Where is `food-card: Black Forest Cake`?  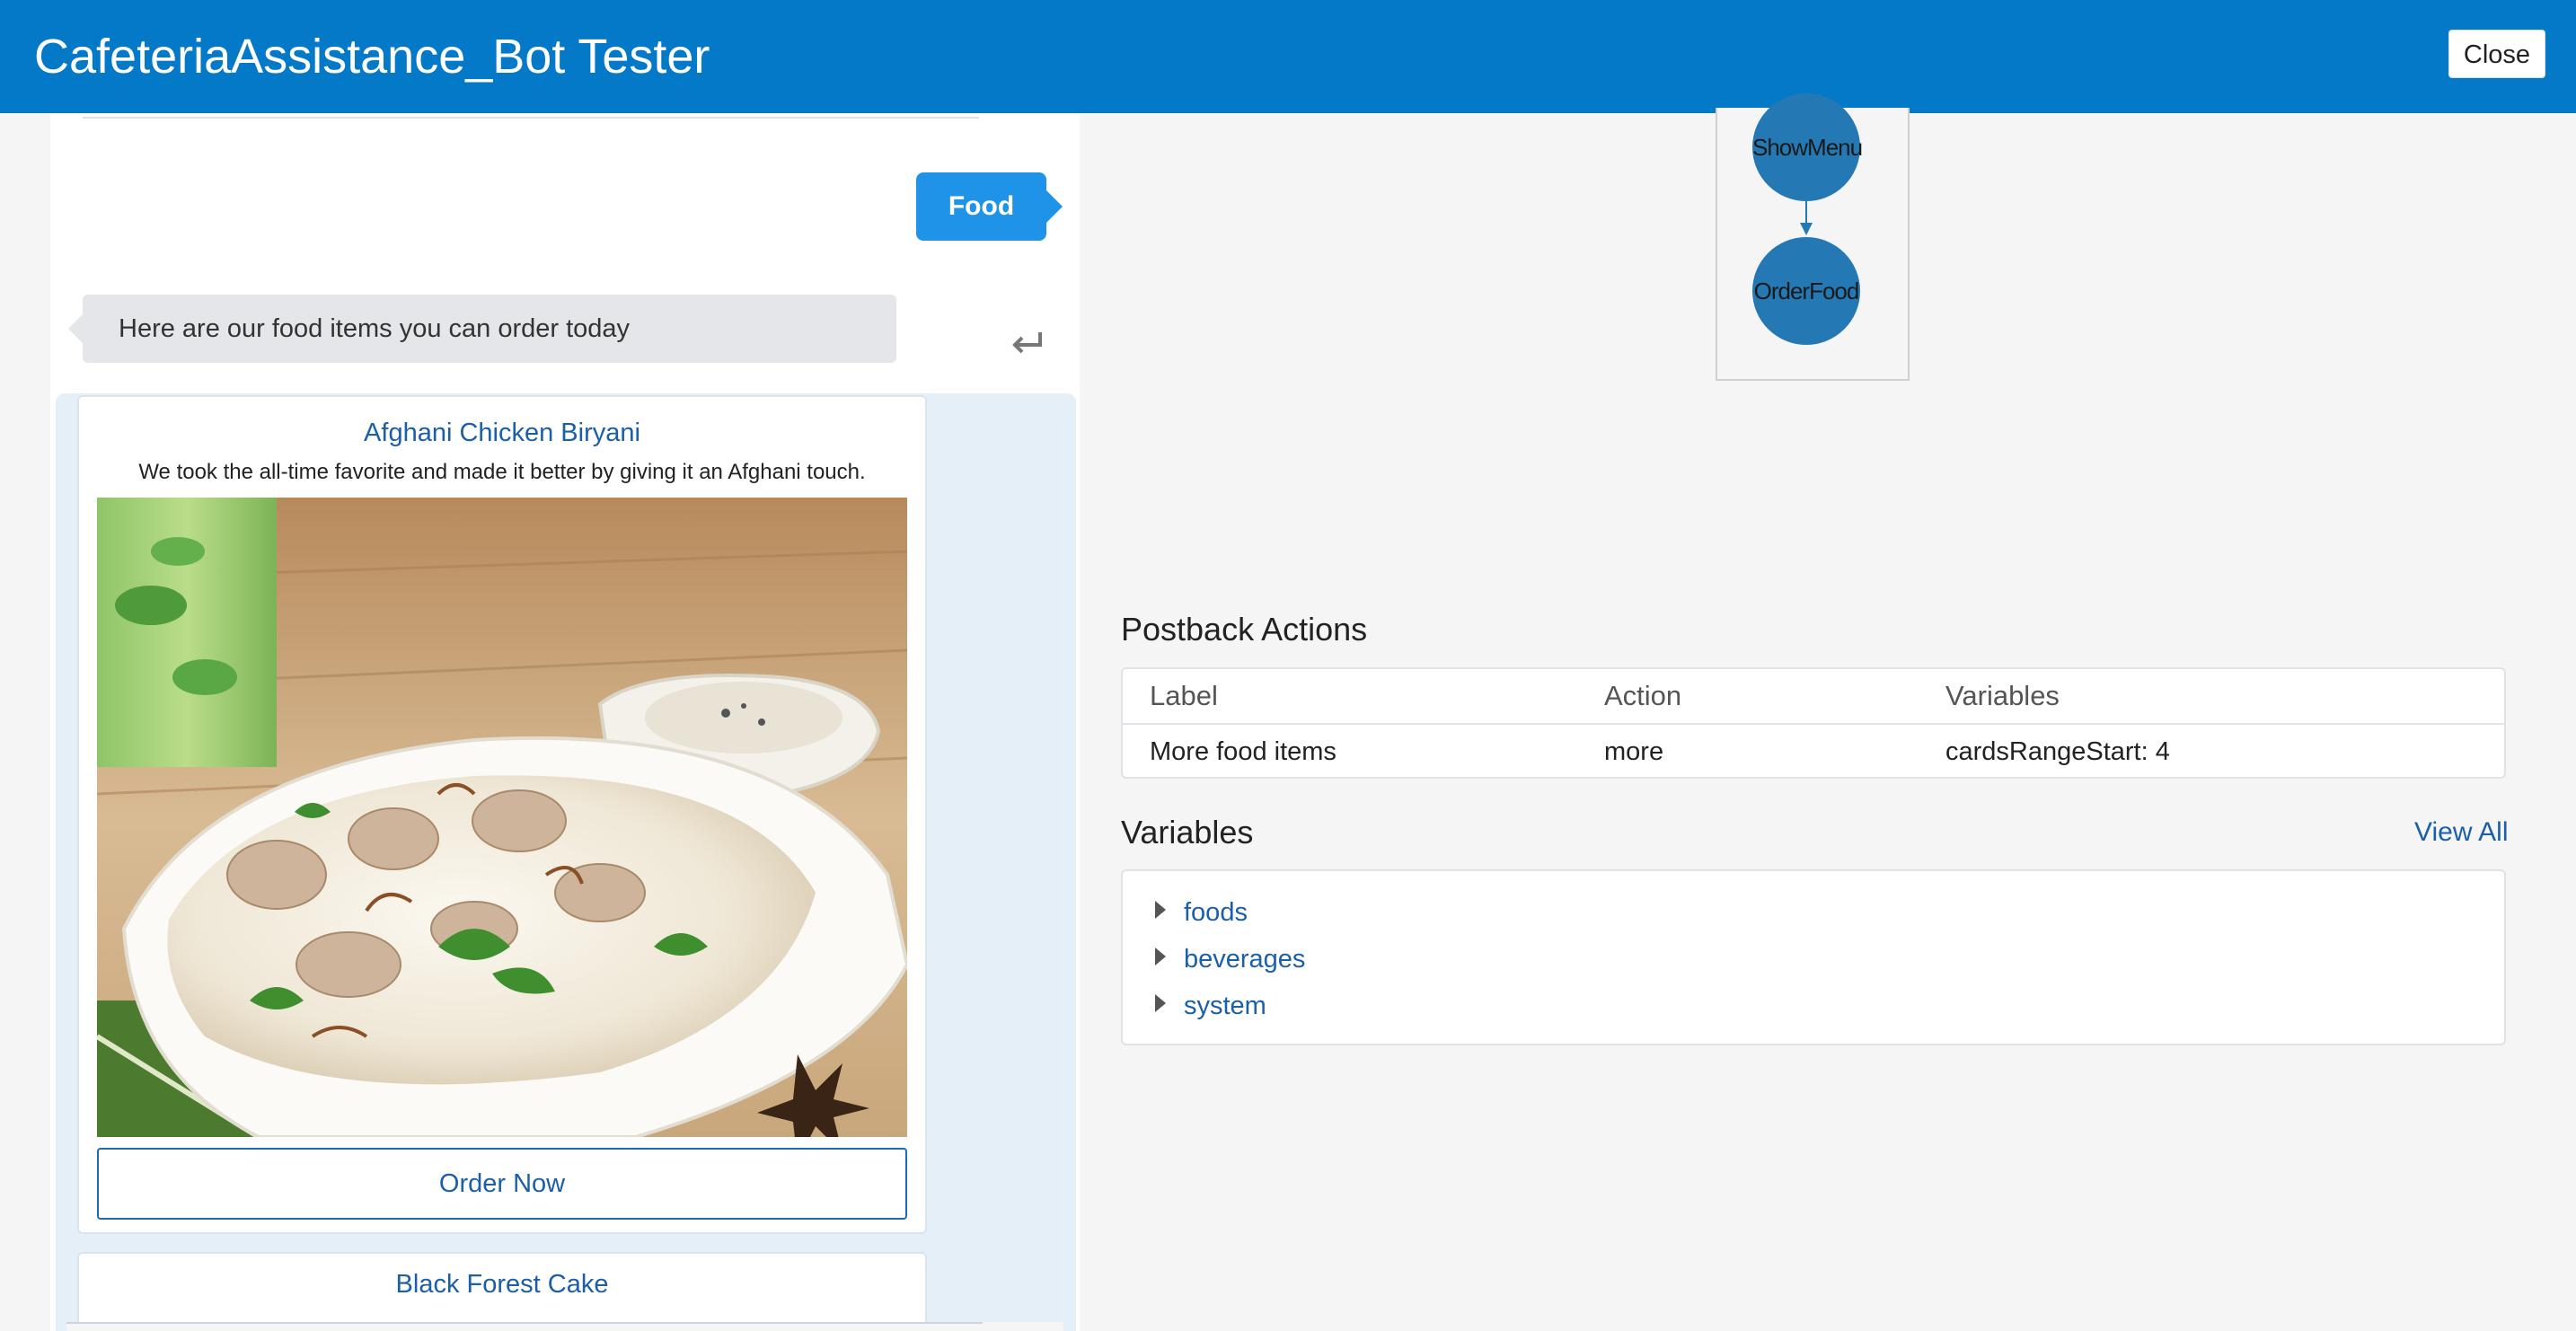
food-card: Black Forest Cake is located at coordinates (502, 1291).